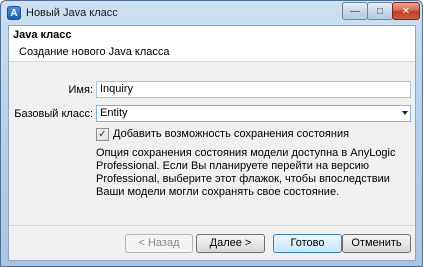  What do you see at coordinates (211, 13) in the screenshot?
I see `title-bar: A Новый Java класс — □ ✕` at bounding box center [211, 13].